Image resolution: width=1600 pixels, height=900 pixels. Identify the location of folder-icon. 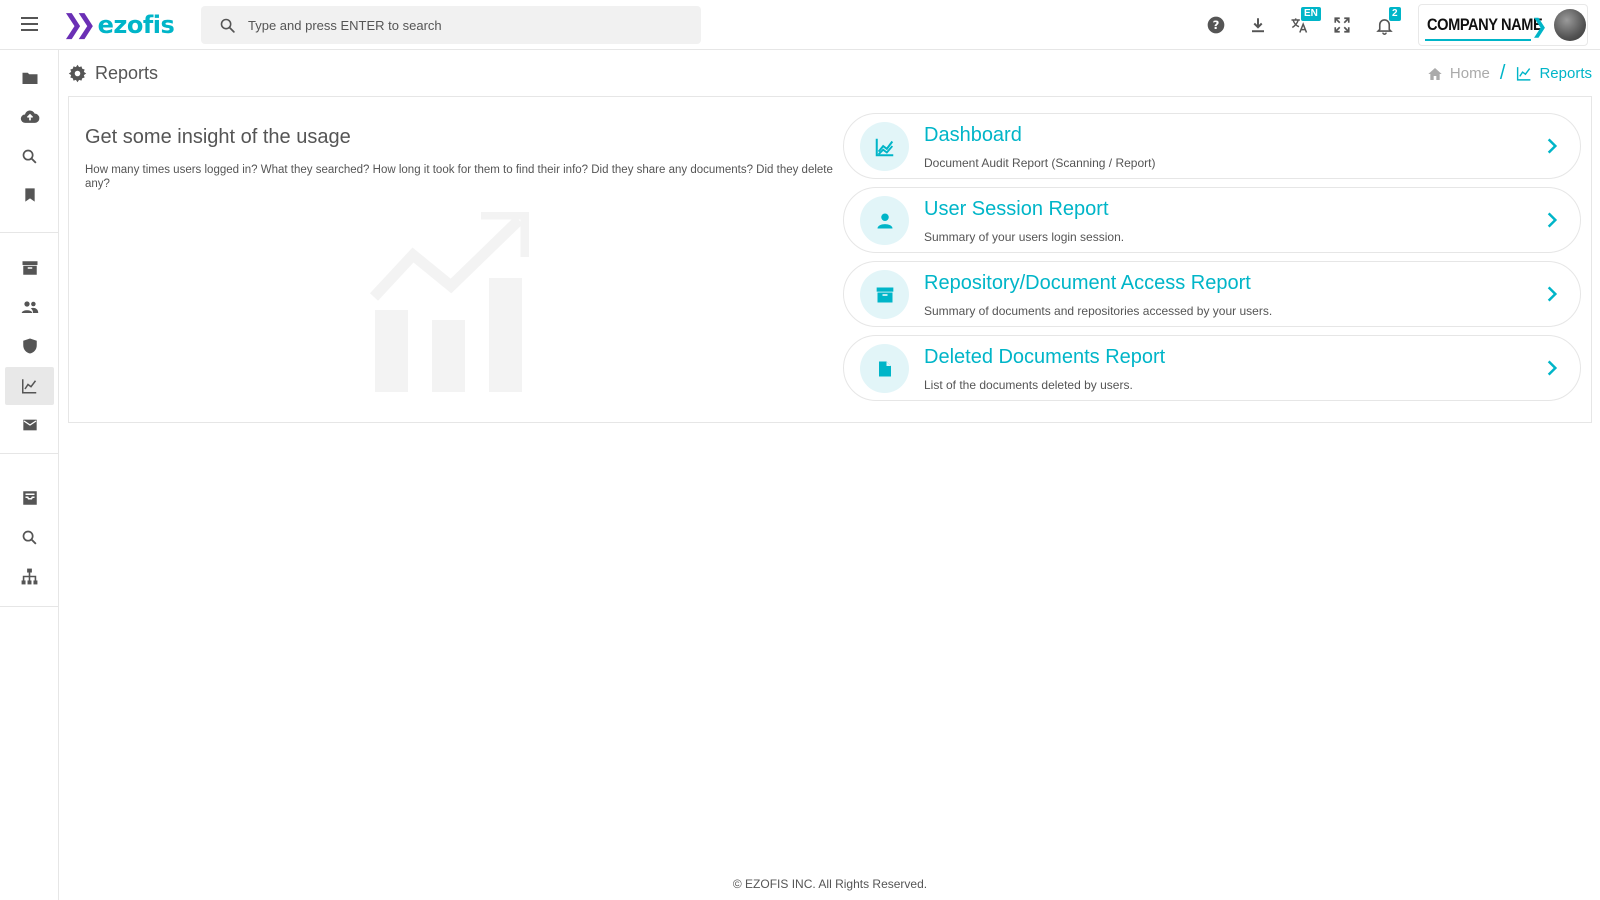
(29, 78).